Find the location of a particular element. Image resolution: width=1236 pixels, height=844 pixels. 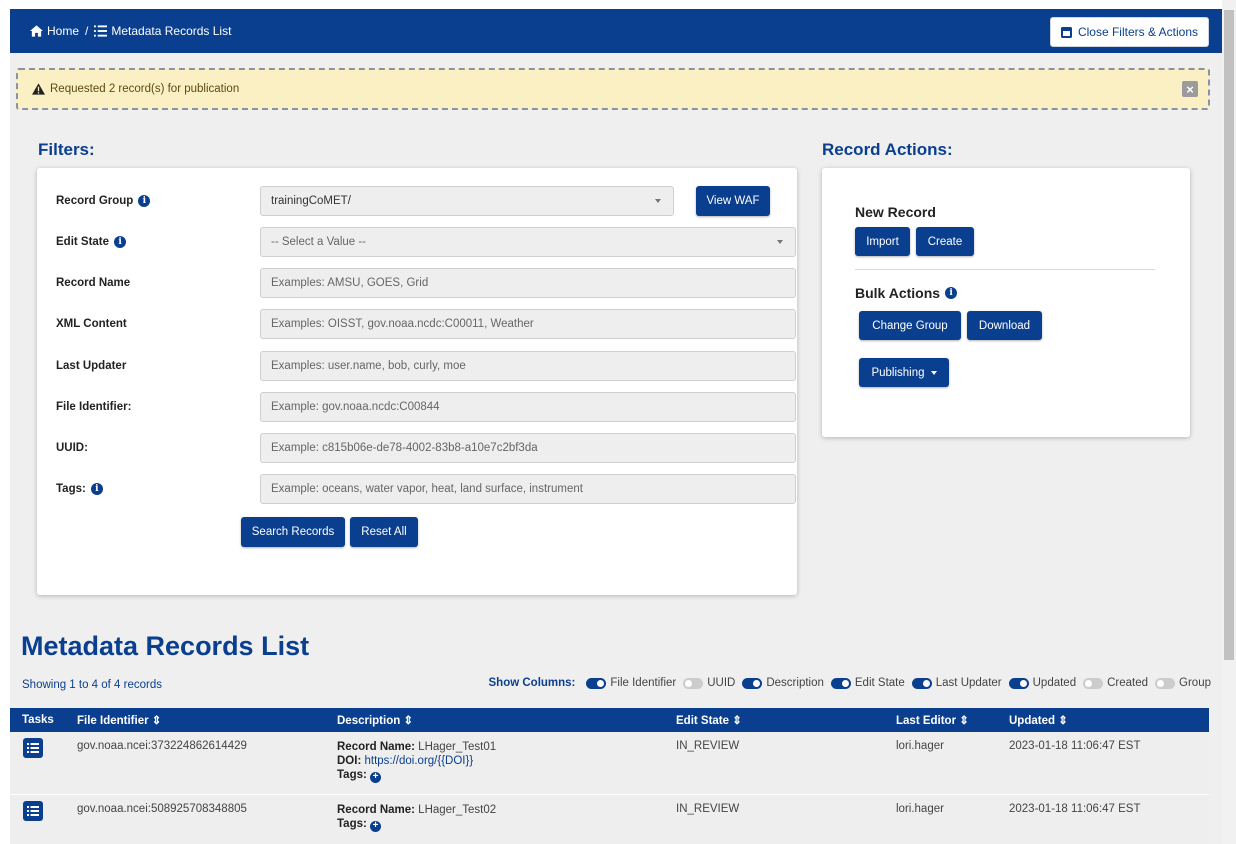

doi-link: https://doi.org/{{DOI}} is located at coordinates (418, 761).